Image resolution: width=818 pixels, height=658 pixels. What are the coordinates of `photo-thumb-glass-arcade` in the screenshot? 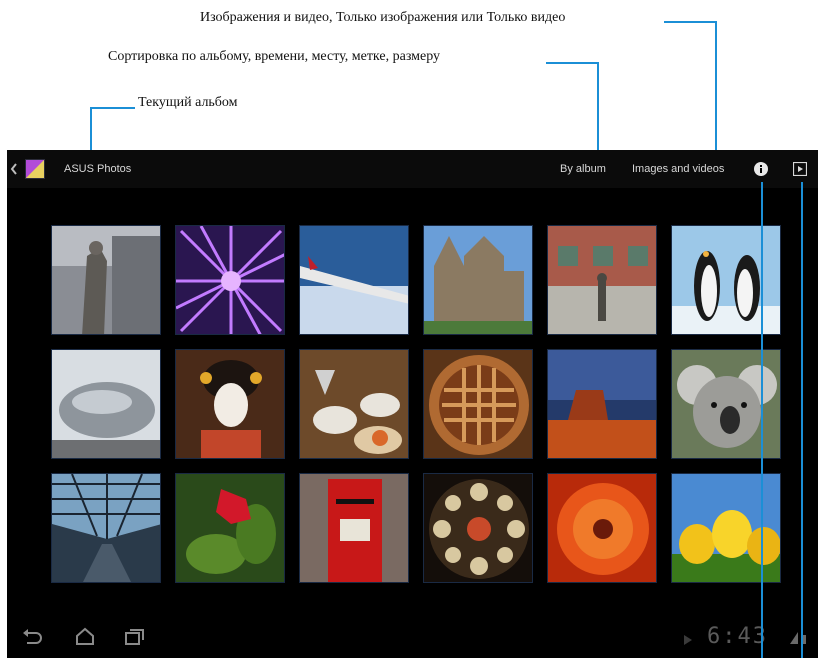 It's located at (106, 528).